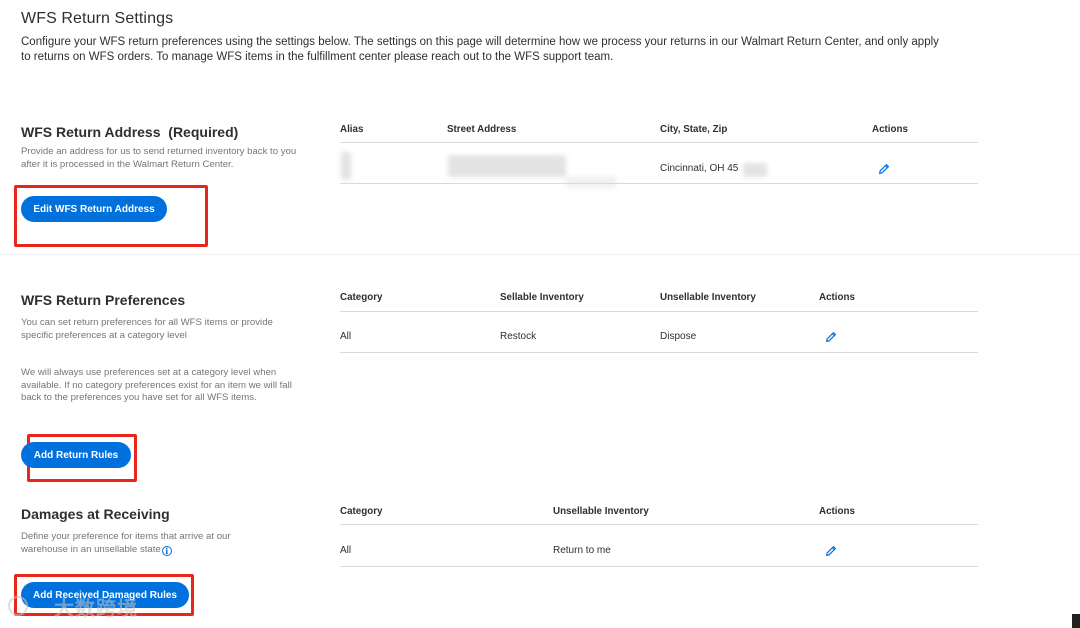 This screenshot has width=1080, height=628. What do you see at coordinates (166, 551) in the screenshot?
I see `info-icon: i` at bounding box center [166, 551].